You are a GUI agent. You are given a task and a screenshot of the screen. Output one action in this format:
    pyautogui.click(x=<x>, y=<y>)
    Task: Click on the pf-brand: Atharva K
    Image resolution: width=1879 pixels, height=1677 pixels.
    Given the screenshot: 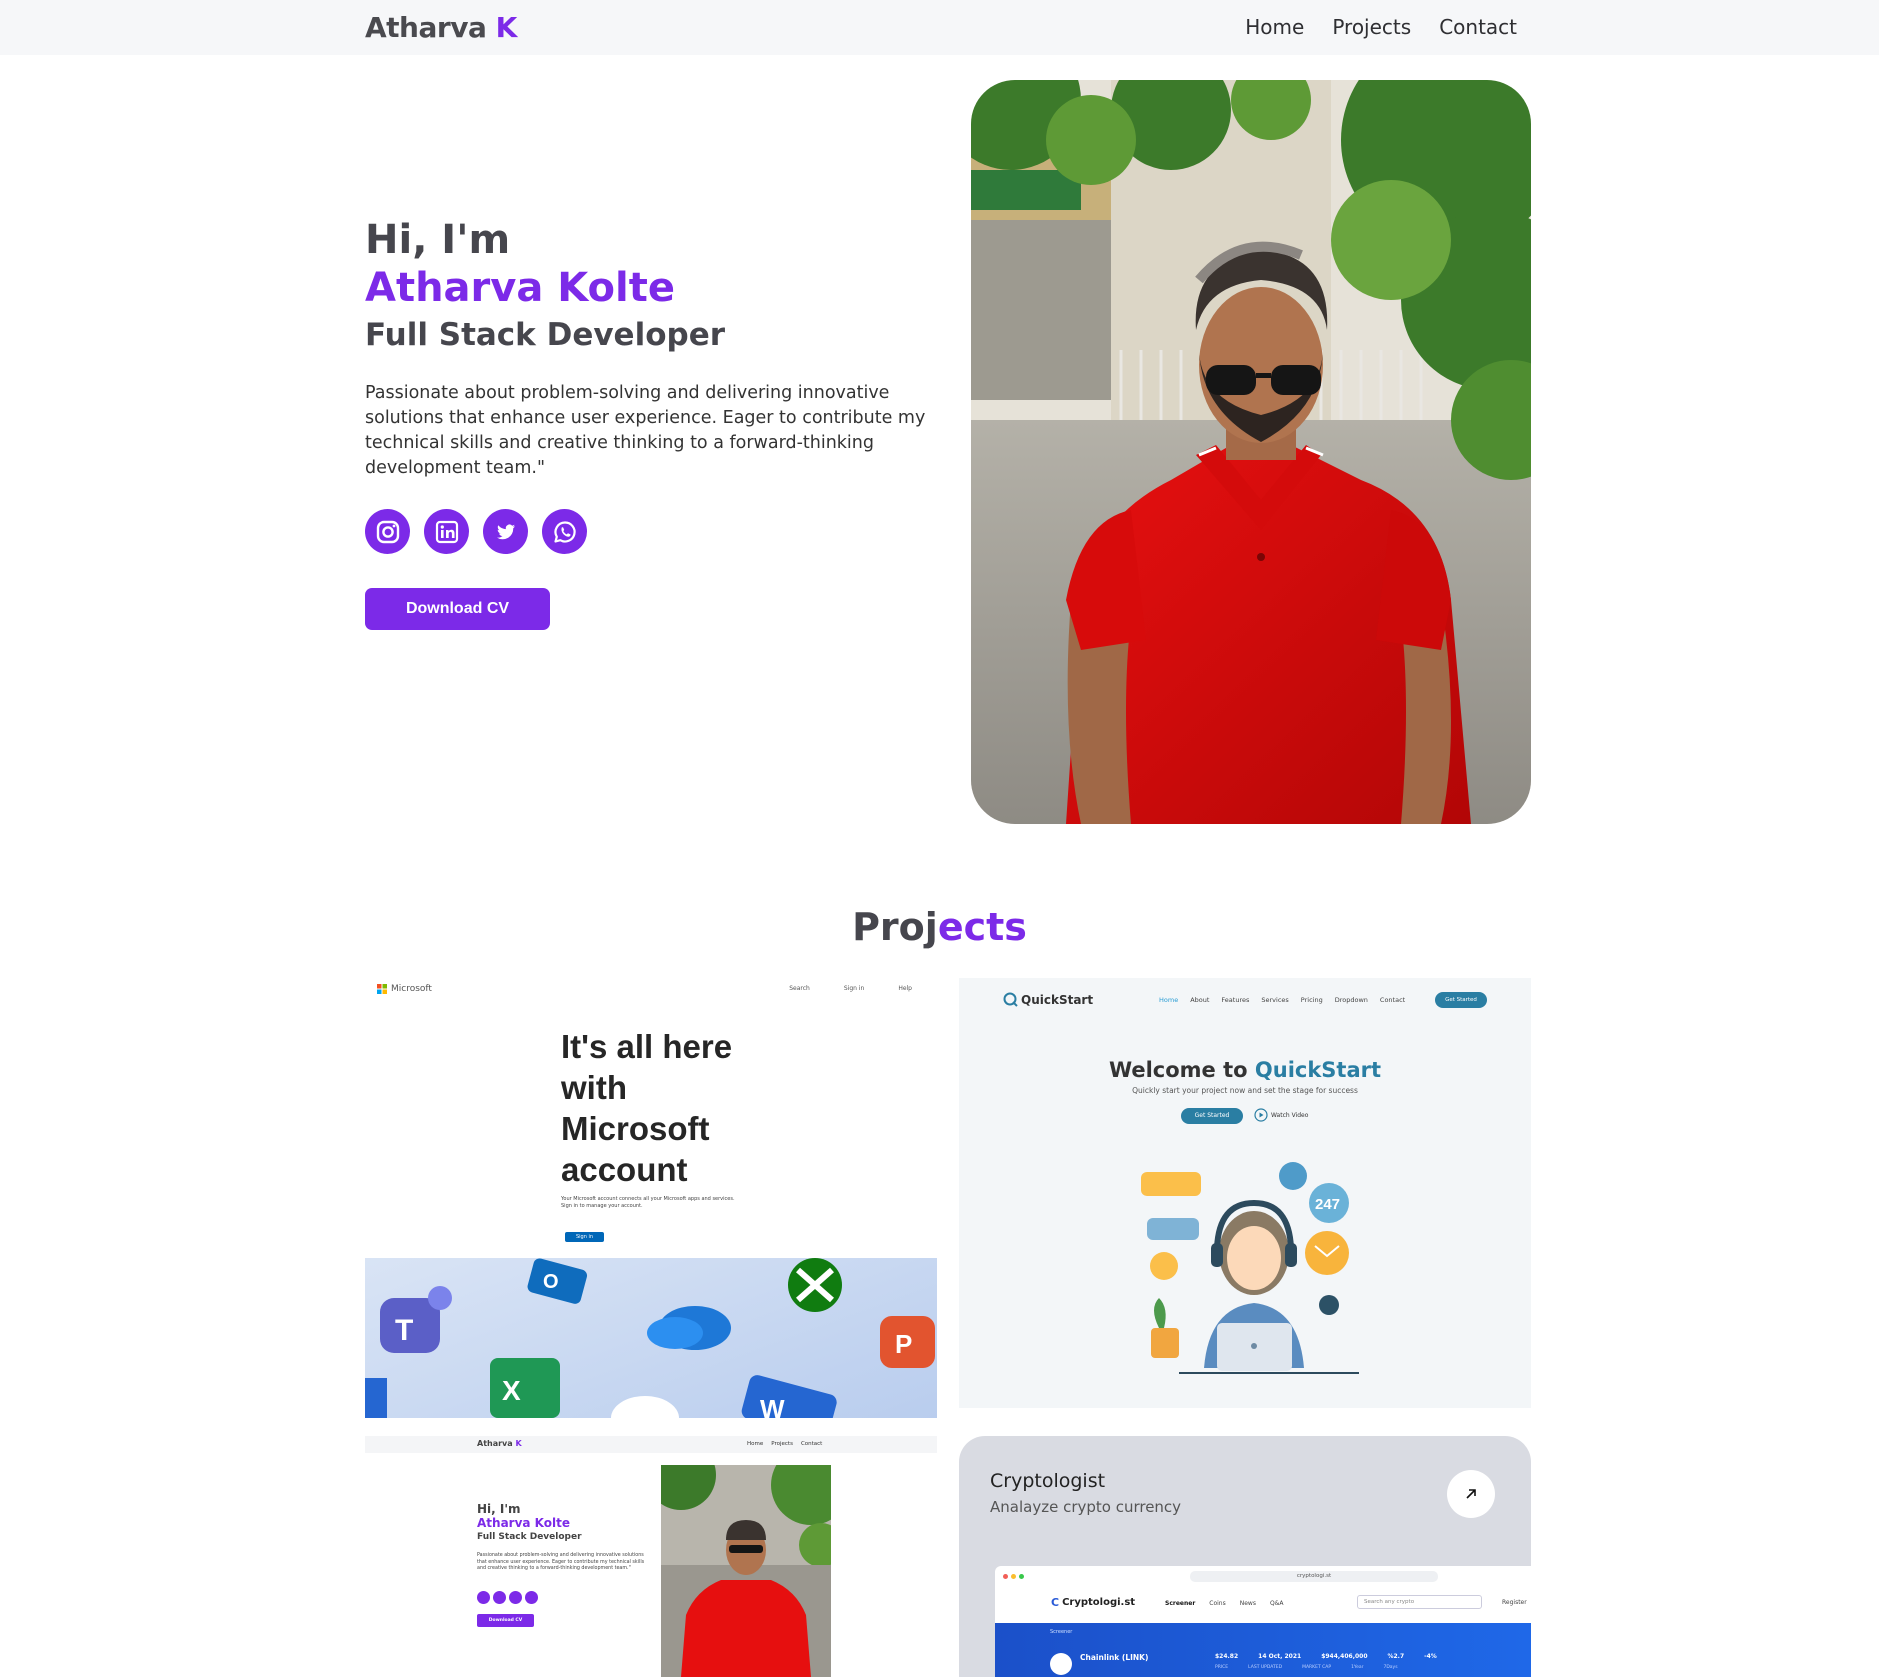 What is the action you would take?
    pyautogui.click(x=499, y=1443)
    